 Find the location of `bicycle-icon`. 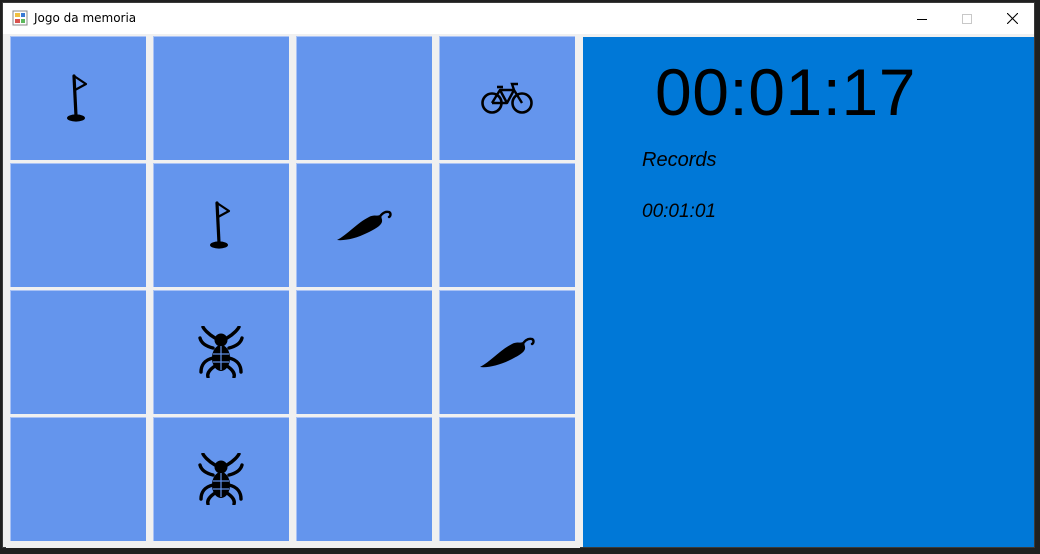

bicycle-icon is located at coordinates (507, 98).